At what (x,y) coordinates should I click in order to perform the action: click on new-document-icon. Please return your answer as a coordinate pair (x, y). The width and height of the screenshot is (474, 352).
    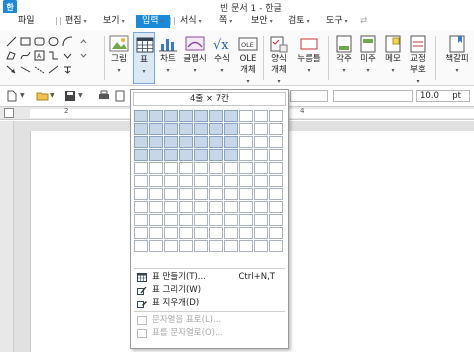
    Looking at the image, I should click on (13, 96).